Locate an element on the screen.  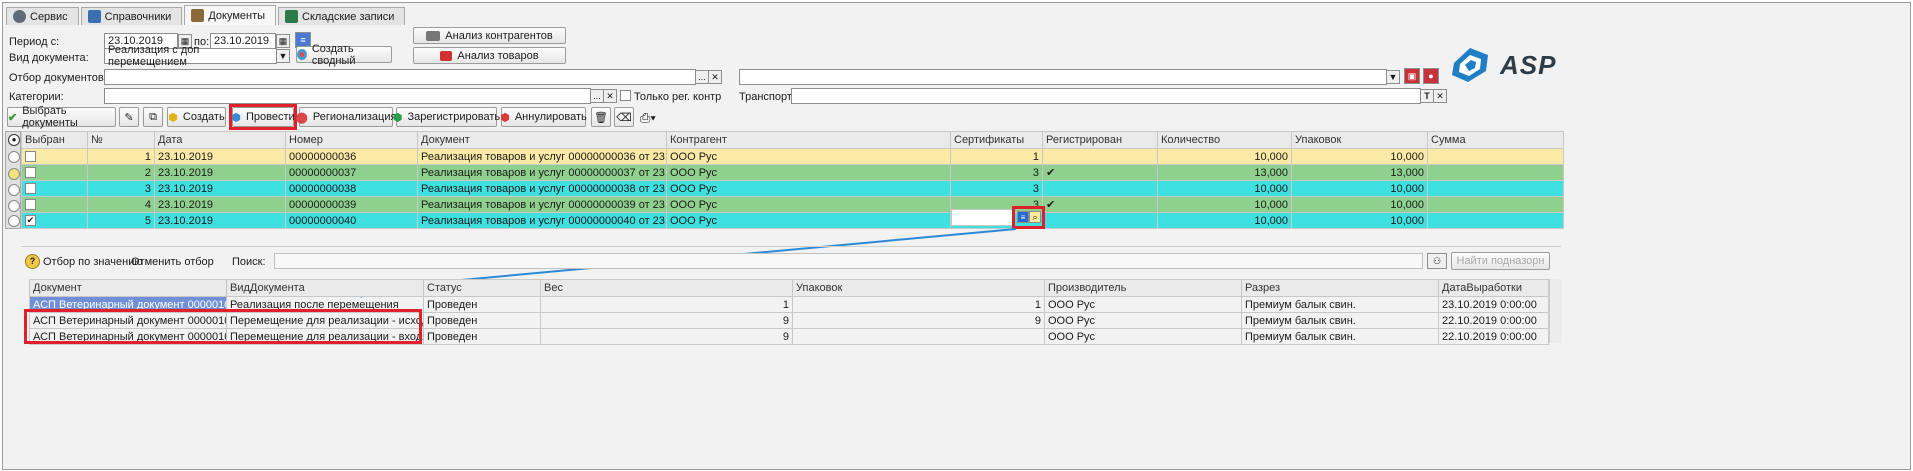
packs-cell is located at coordinates (918, 336).